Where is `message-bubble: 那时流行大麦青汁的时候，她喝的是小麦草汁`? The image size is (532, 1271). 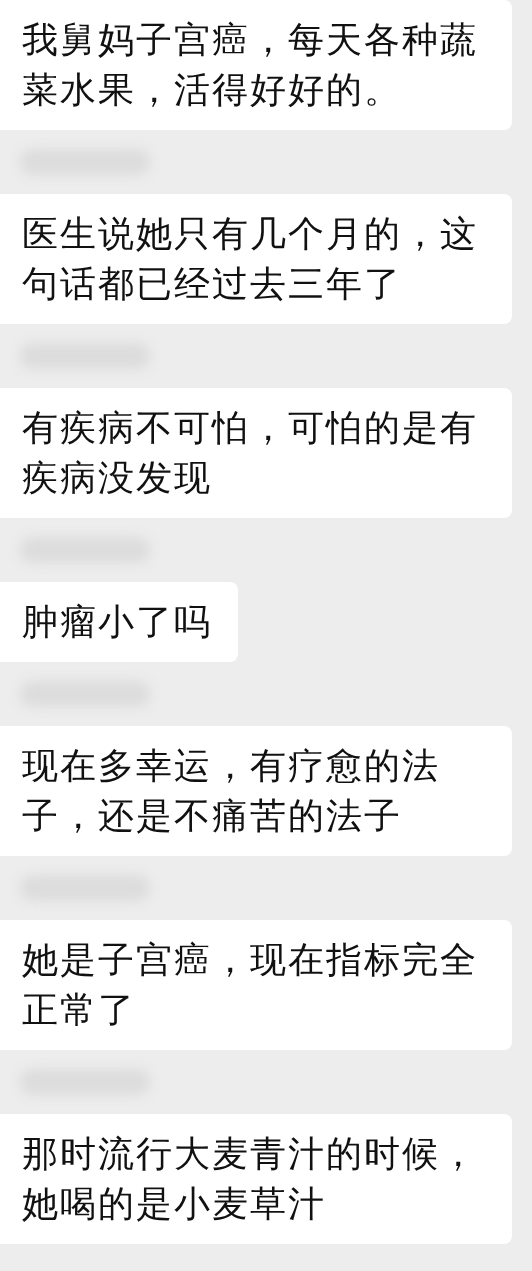
message-bubble: 那时流行大麦青汁的时候，她喝的是小麦草汁 is located at coordinates (256, 1179).